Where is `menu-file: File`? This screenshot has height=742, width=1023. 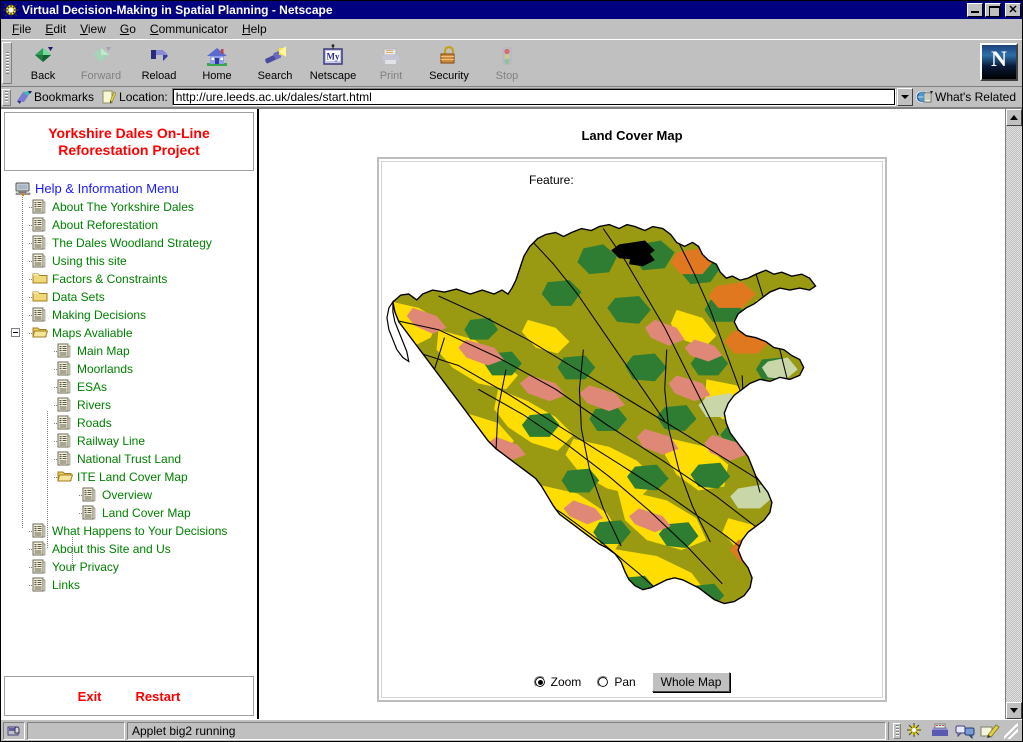
menu-file: File is located at coordinates (21, 29).